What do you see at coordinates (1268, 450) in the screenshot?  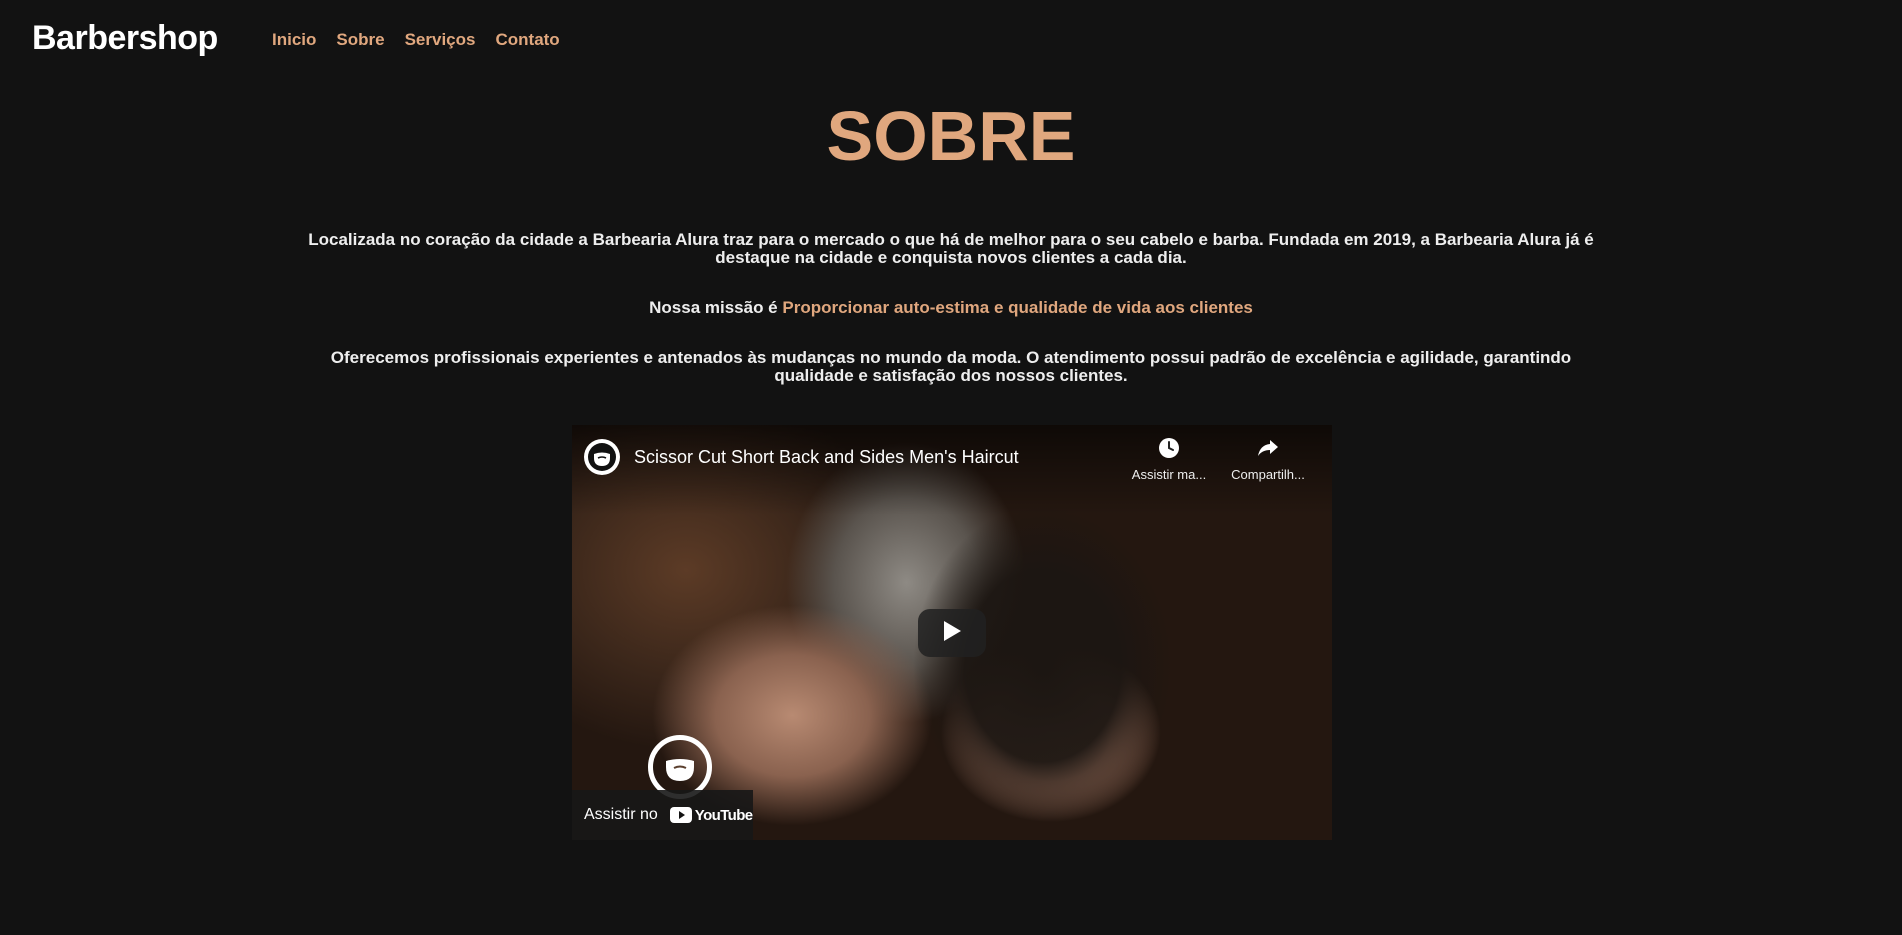 I see `share-arrow-icon` at bounding box center [1268, 450].